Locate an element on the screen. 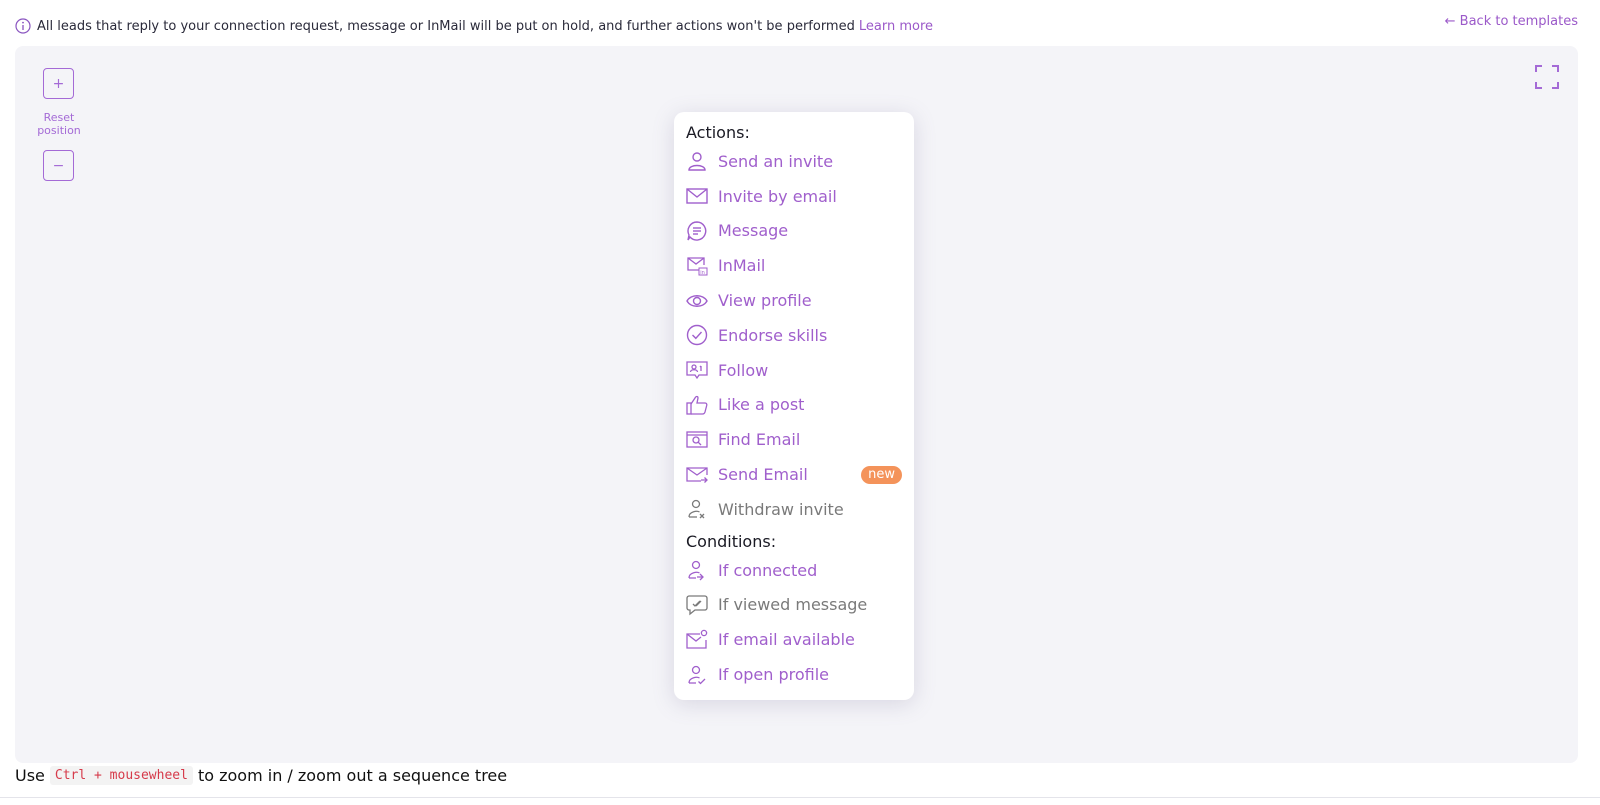  menu-item-label: If open profile is located at coordinates (773, 675).